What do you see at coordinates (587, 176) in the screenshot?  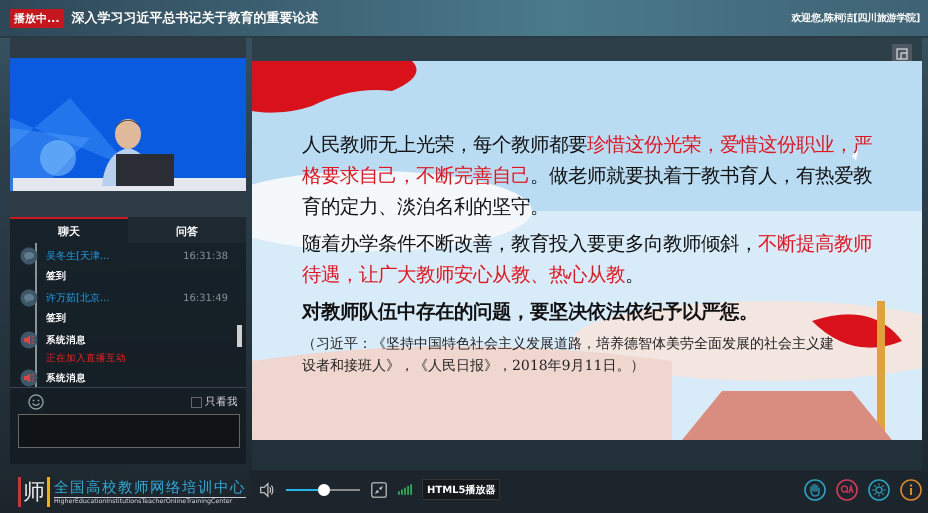 I see `slide-paragraph: 人民教师无上光荣，每个教师都要珍惜这份光荣，爱惜这份职业，严格要求自己，不断完善自己。做老师就要执着于教书育人，有热爱教育的定力、淡泊名利的坚守。` at bounding box center [587, 176].